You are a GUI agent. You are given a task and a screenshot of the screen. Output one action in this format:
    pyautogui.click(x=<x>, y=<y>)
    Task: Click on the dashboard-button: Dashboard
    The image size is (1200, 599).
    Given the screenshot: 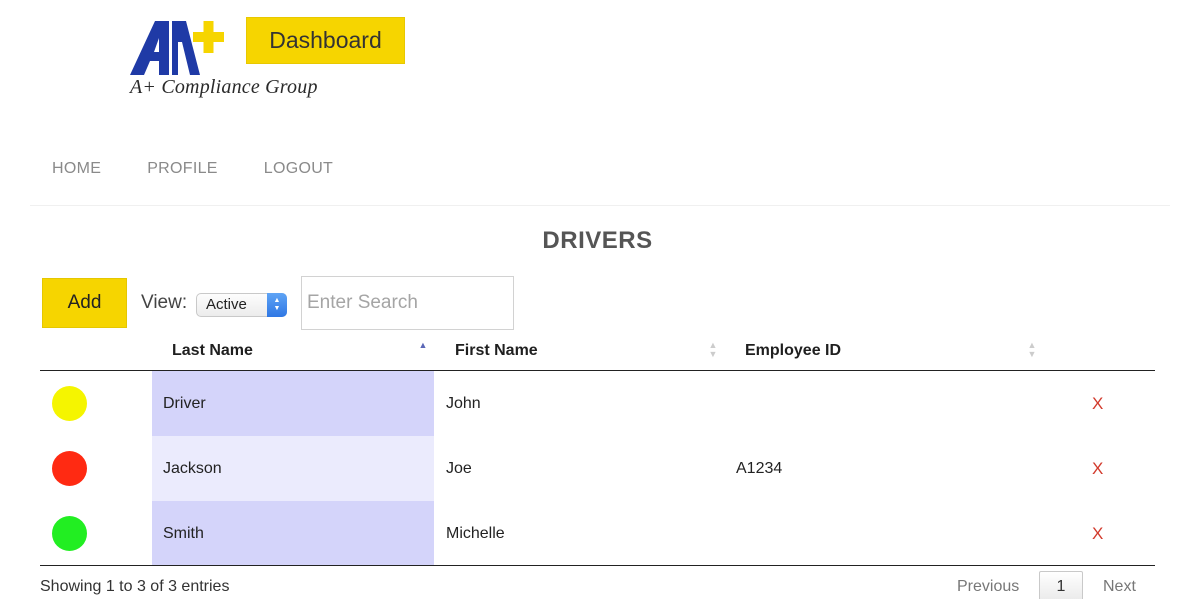 What is the action you would take?
    pyautogui.click(x=325, y=40)
    